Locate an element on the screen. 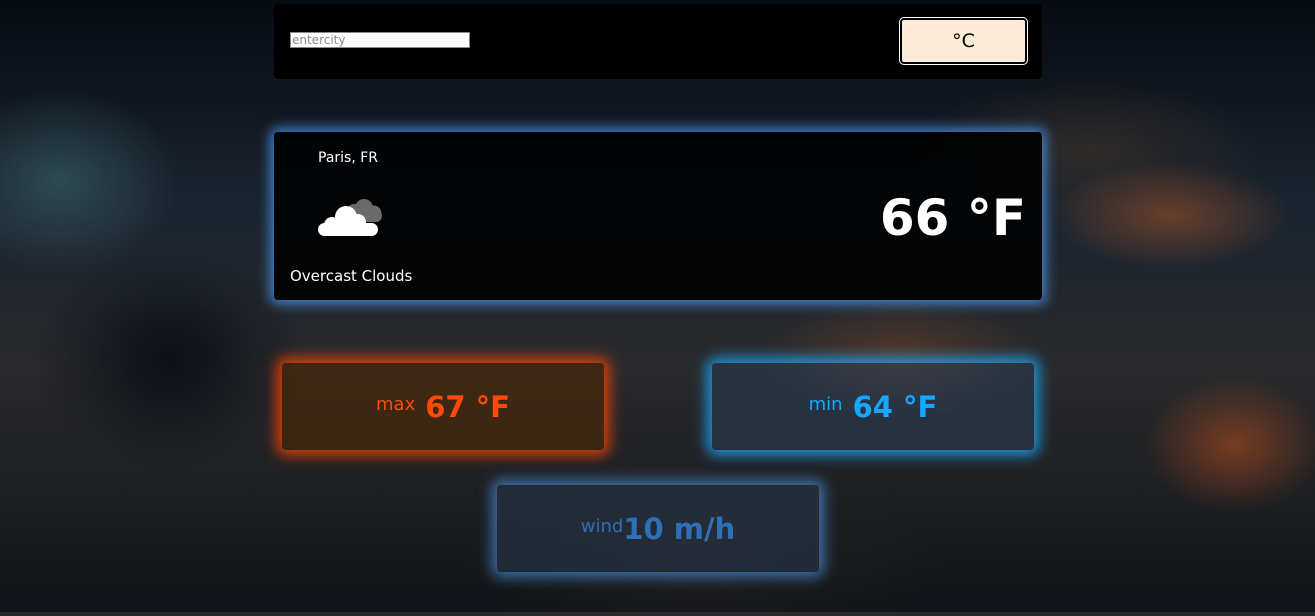 The height and width of the screenshot is (616, 1315). unit-toggle-button: °C is located at coordinates (963, 41).